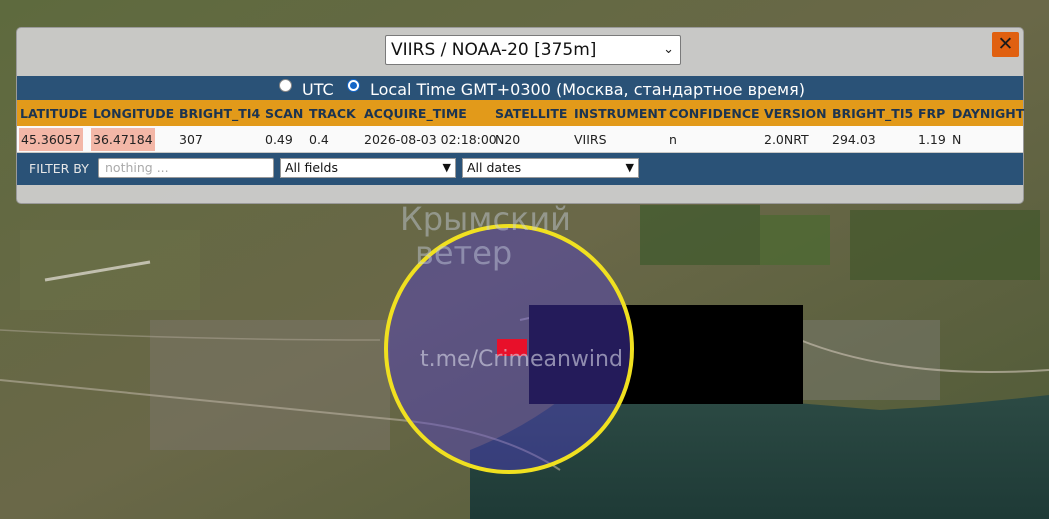  I want to click on col-version: VERSION, so click(795, 113).